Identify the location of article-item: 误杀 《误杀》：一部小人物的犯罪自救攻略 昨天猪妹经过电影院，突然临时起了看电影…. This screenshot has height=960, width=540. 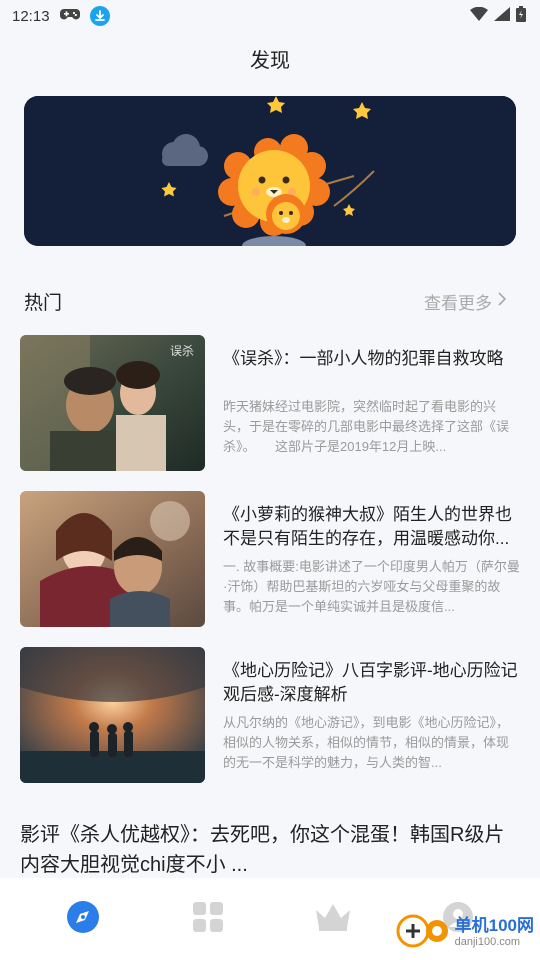
(270, 403).